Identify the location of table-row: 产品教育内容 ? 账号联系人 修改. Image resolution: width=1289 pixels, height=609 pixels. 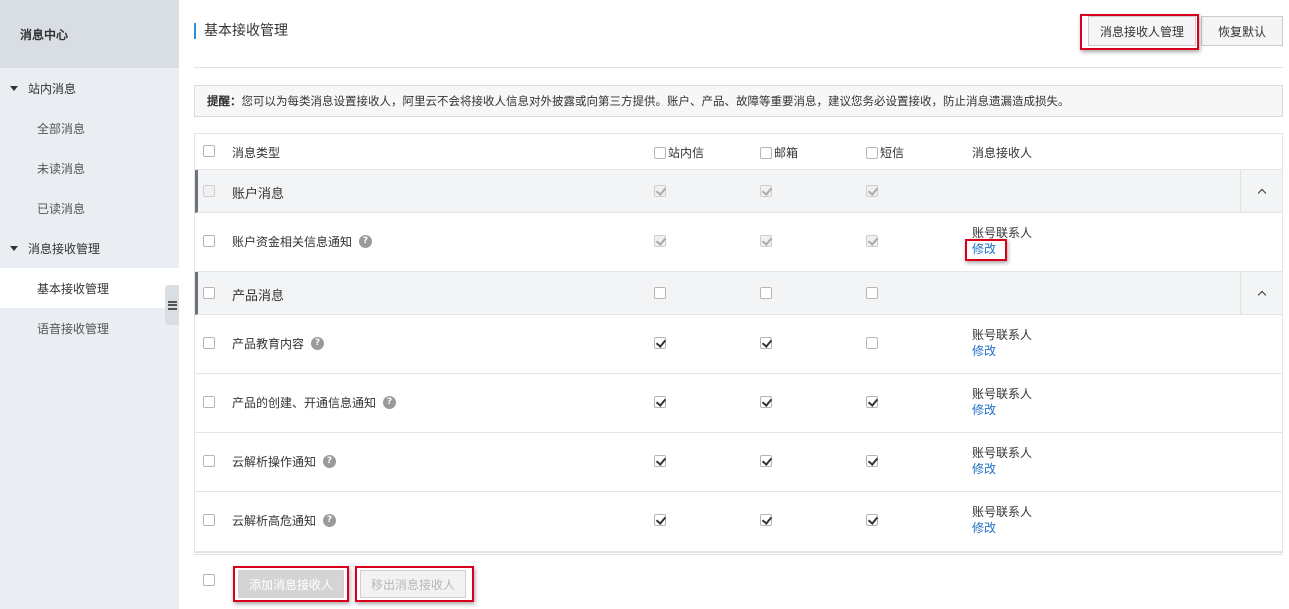
(738, 344).